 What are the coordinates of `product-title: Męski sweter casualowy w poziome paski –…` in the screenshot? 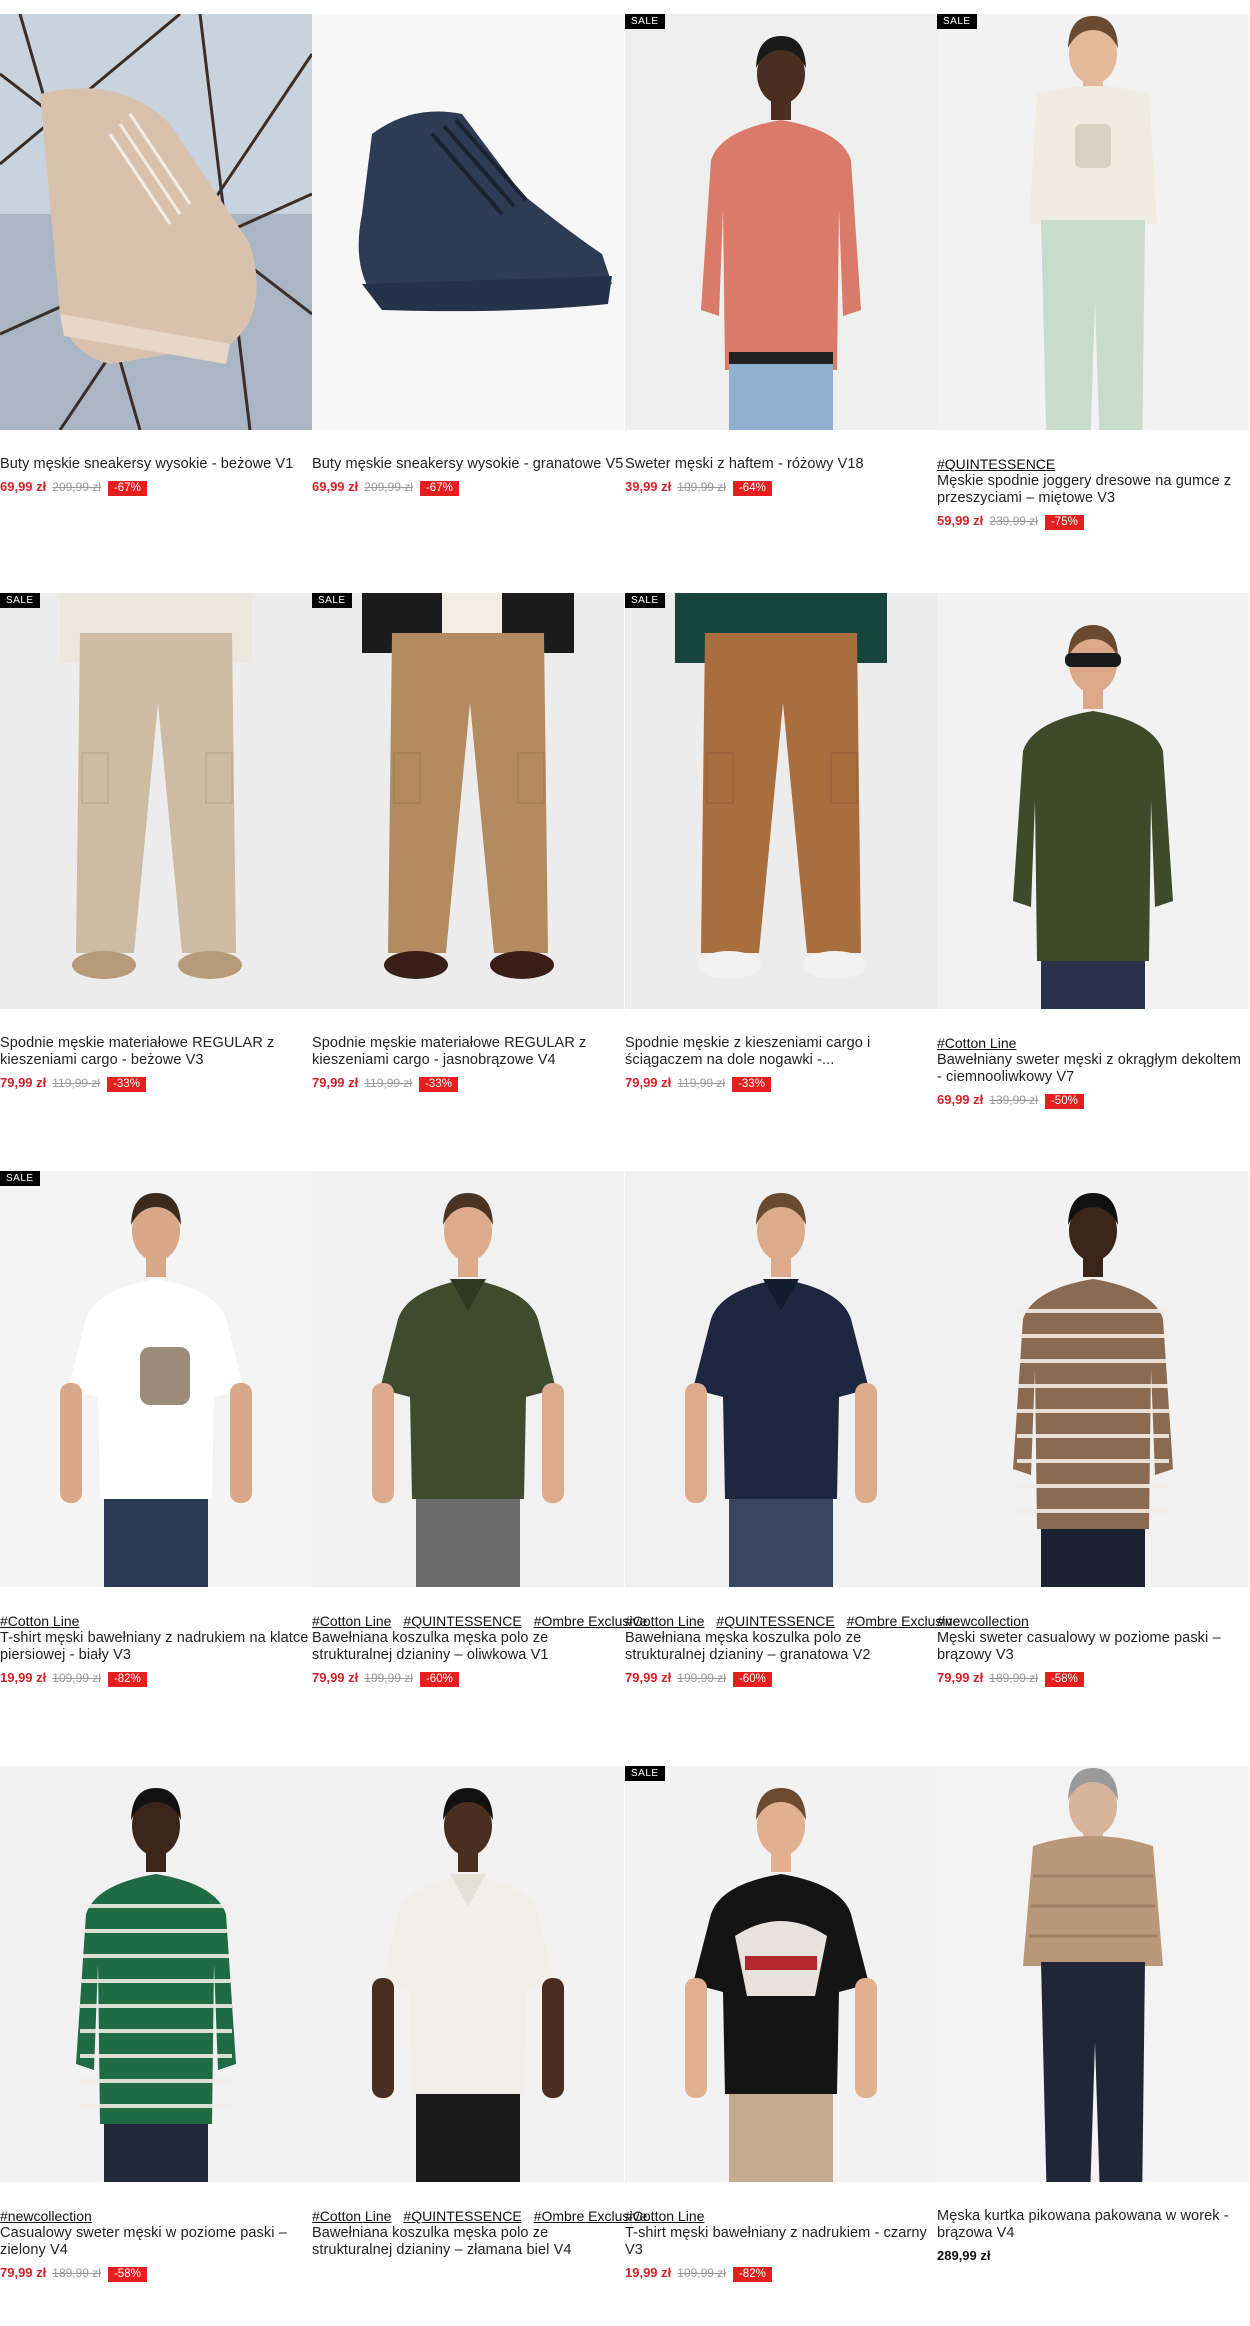 It's located at (1093, 1647).